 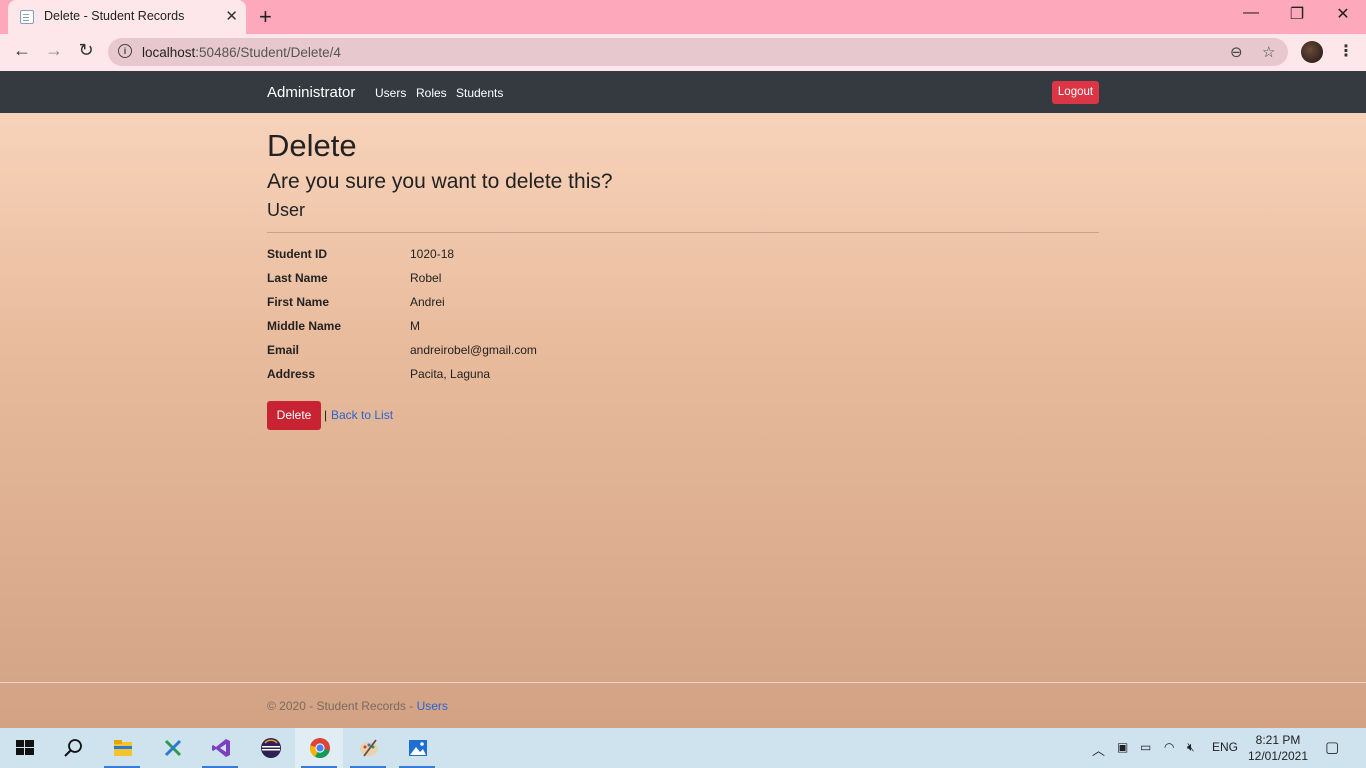 I want to click on photos-icon, so click(x=418, y=748).